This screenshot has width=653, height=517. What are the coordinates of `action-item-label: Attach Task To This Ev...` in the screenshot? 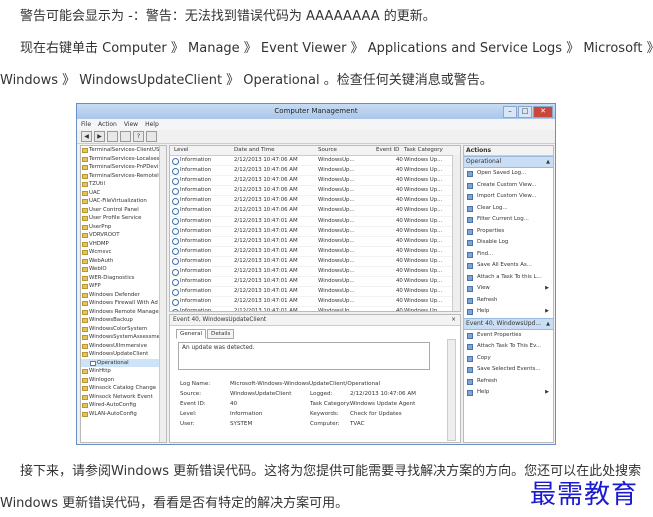 It's located at (509, 346).